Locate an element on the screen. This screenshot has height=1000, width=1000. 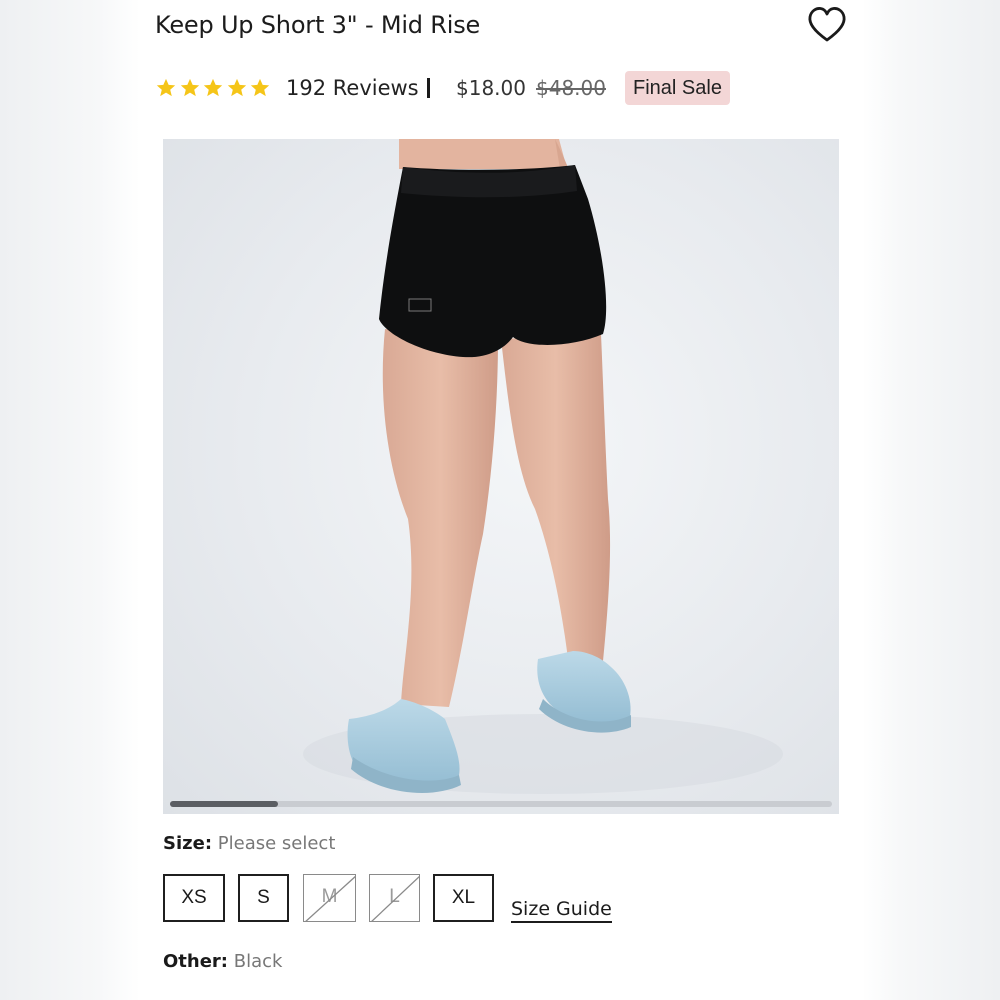
other-label: Other: is located at coordinates (196, 961).